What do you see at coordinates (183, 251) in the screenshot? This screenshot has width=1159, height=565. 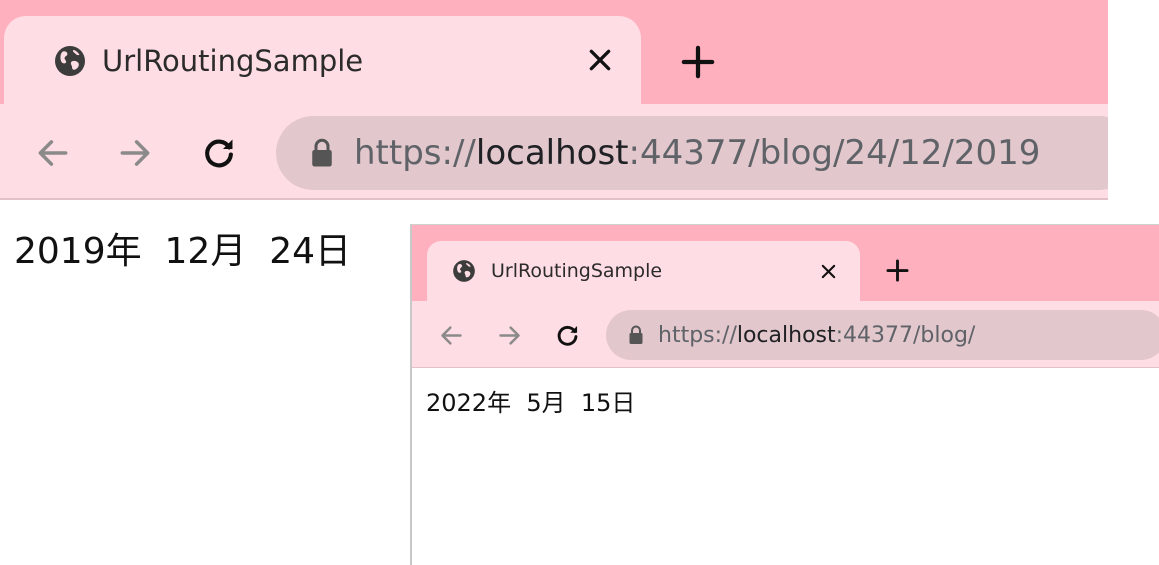 I see `page-date-text-1: 2019年 12月 24日` at bounding box center [183, 251].